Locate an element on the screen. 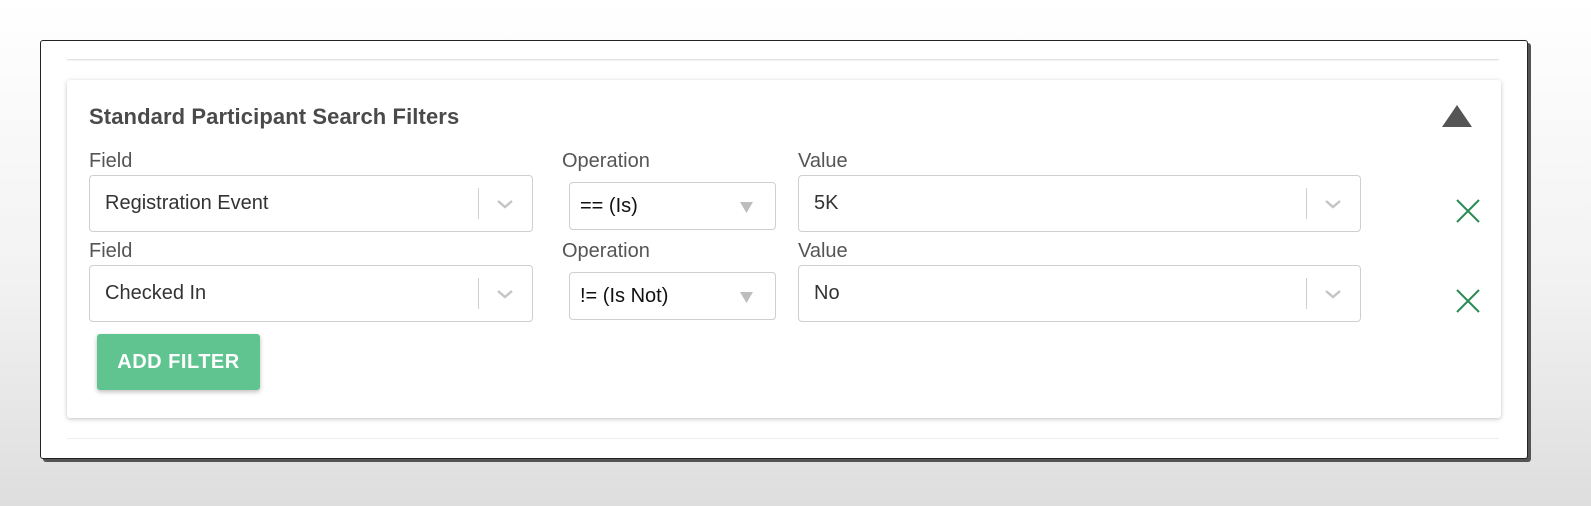  value-select-value: 5K is located at coordinates (826, 203).